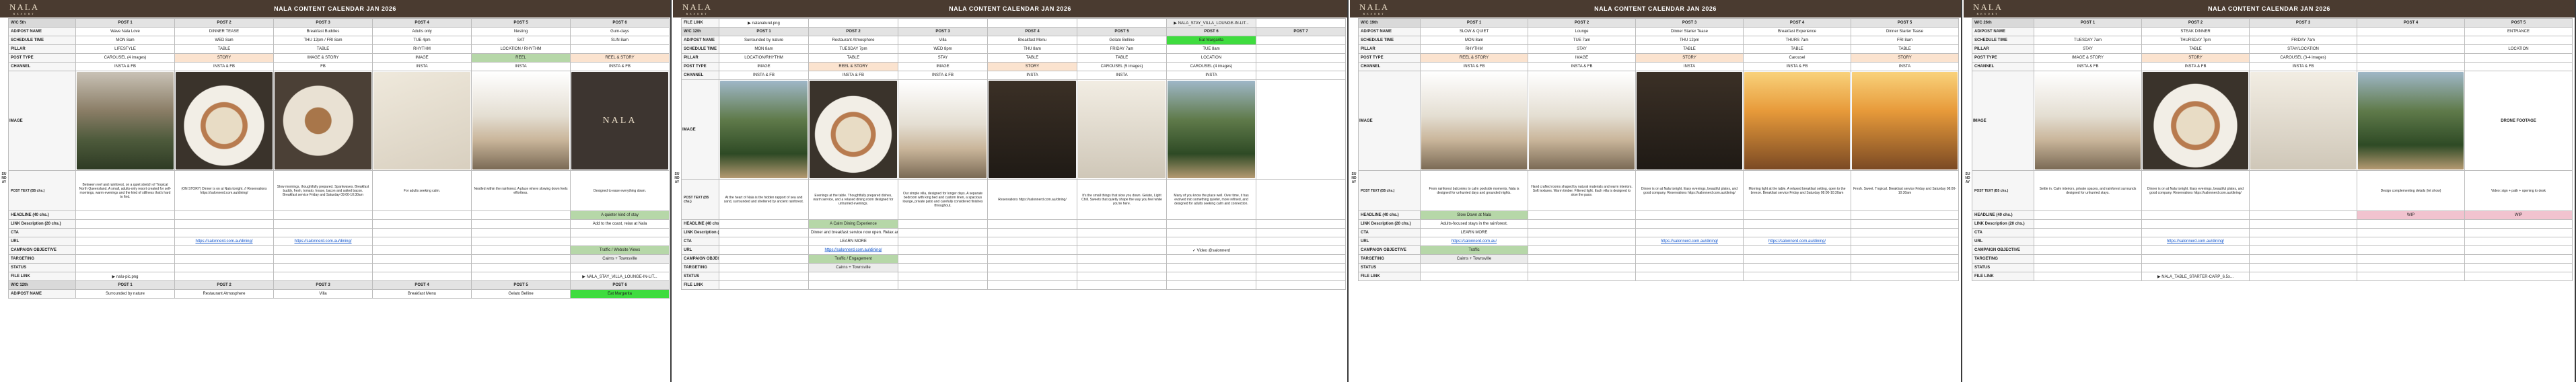 The image size is (2576, 382). I want to click on schedule-cell: THU 12pm / FRI 8am, so click(323, 40).